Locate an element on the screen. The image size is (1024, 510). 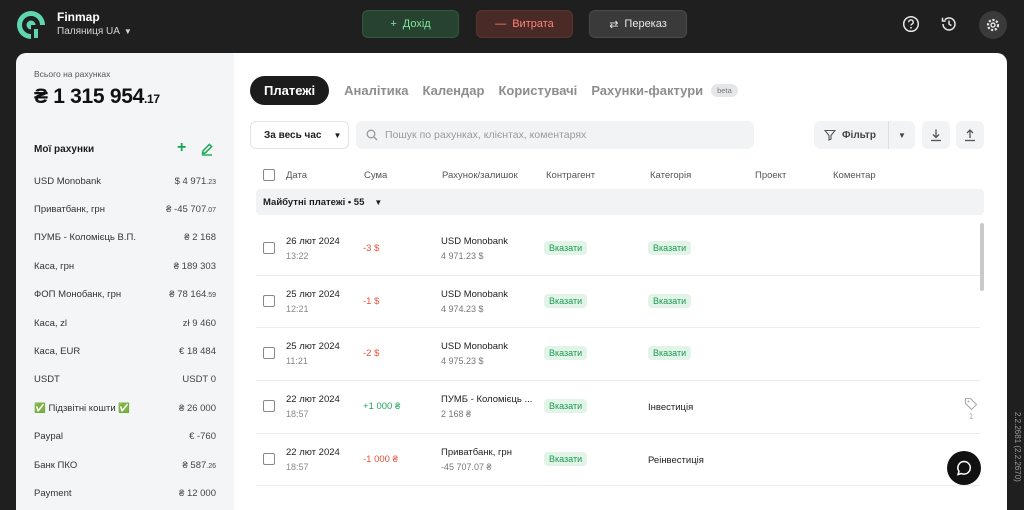
account-balance-main: ₴ -45 707 is located at coordinates (186, 210).